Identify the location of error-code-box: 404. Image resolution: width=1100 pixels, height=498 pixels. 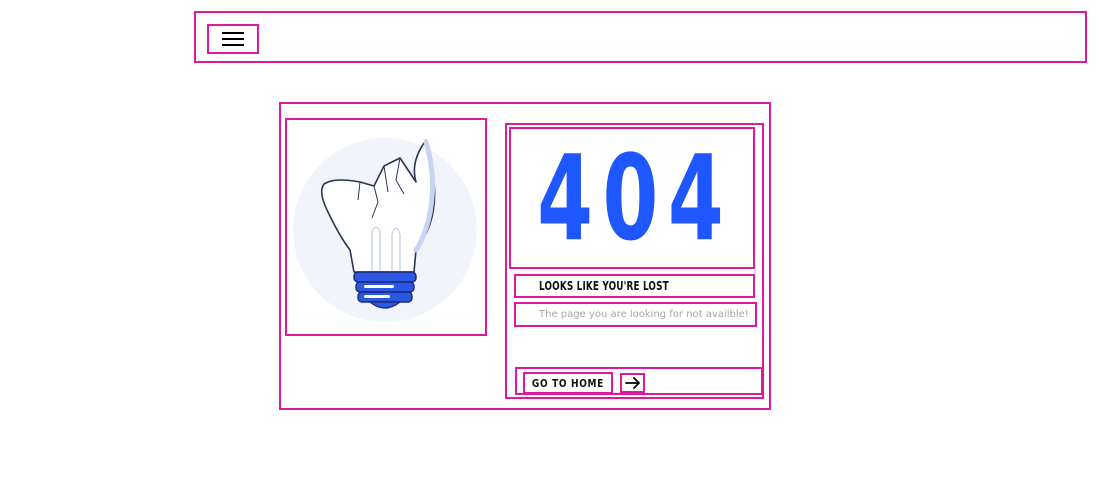
(632, 198).